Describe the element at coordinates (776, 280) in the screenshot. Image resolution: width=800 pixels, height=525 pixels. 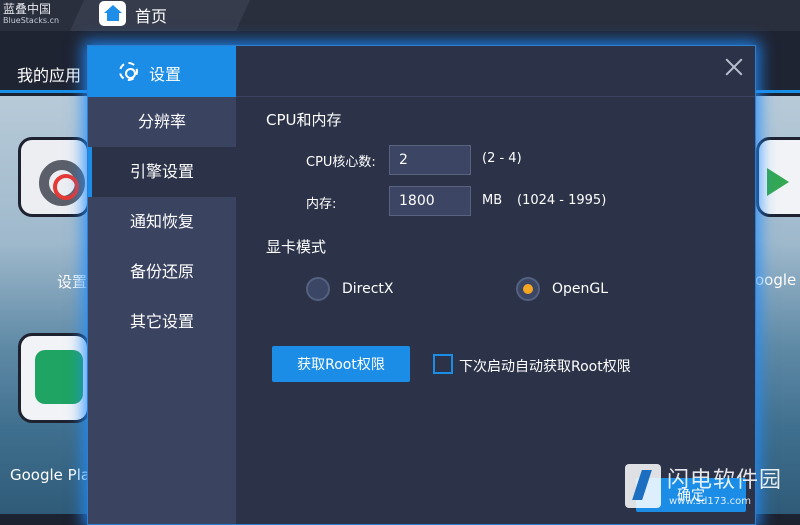
I see `app-label-google-play: oogle` at that location.